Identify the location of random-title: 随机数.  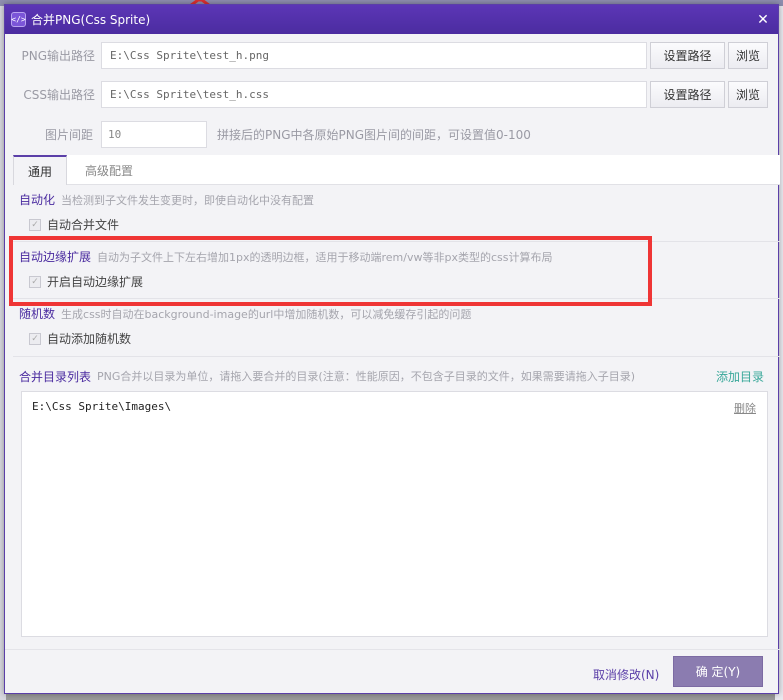
(37, 314).